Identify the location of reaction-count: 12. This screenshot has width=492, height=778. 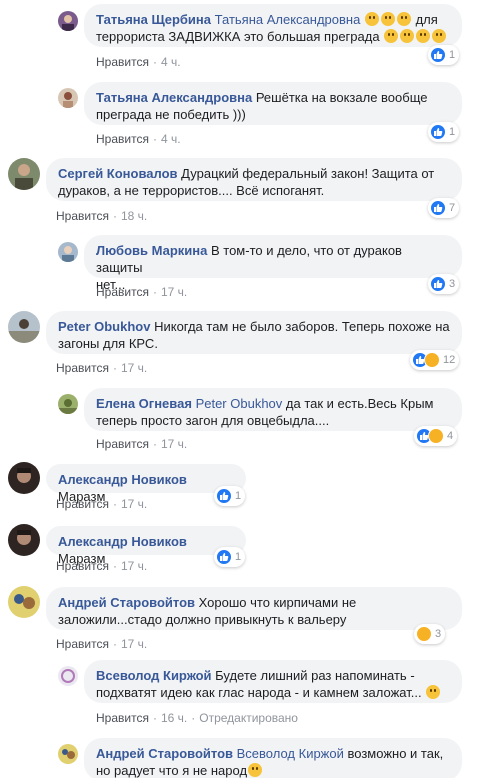
(435, 360).